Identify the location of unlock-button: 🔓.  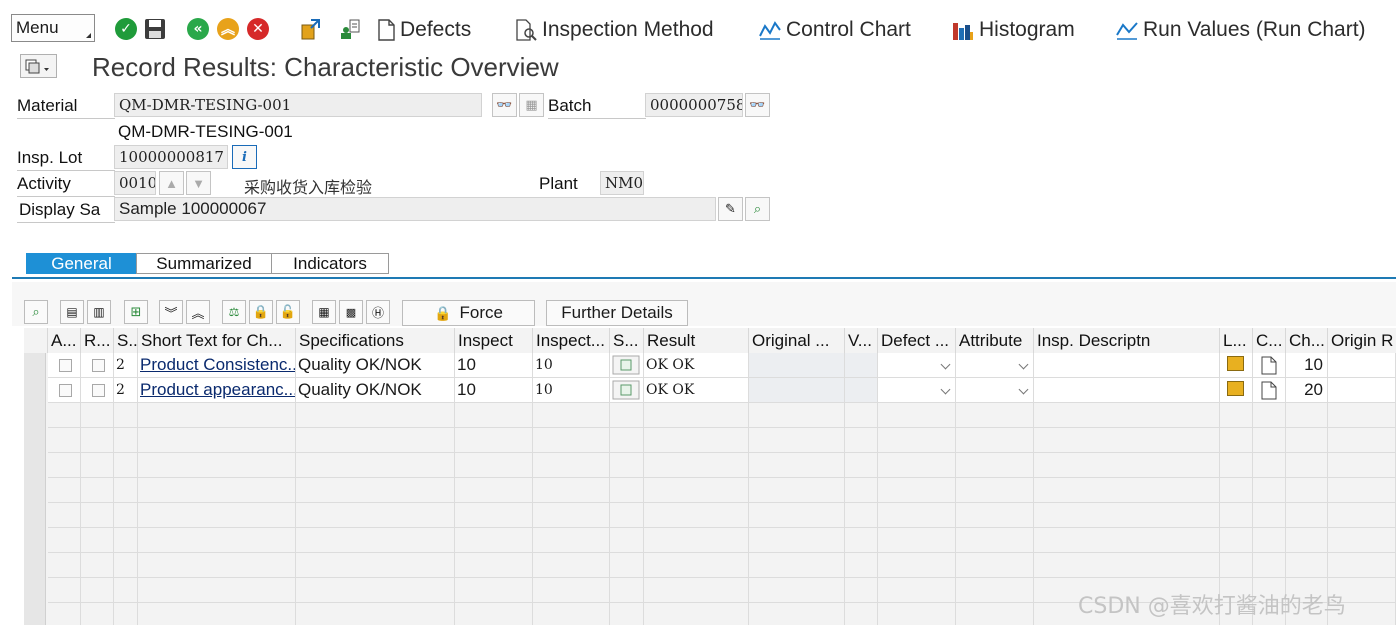
(288, 312).